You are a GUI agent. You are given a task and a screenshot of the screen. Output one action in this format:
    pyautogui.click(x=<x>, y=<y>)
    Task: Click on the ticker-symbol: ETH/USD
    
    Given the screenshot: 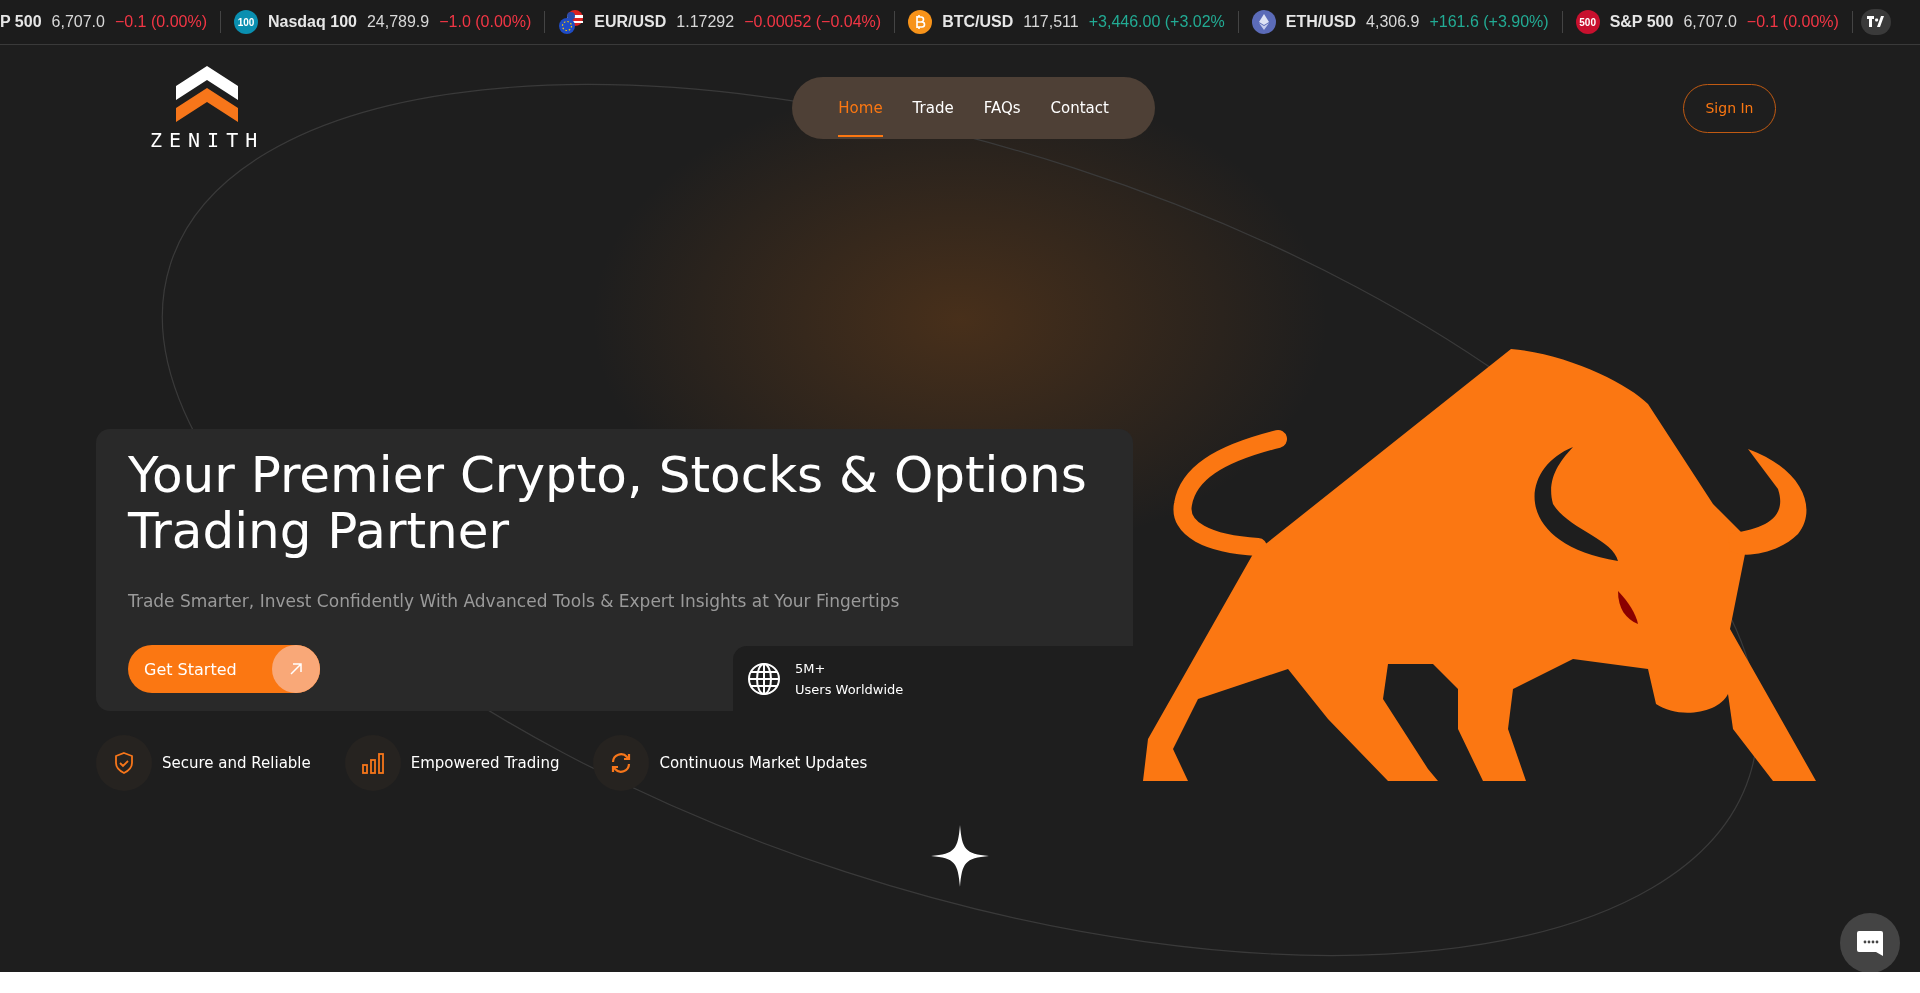 What is the action you would take?
    pyautogui.click(x=1321, y=22)
    